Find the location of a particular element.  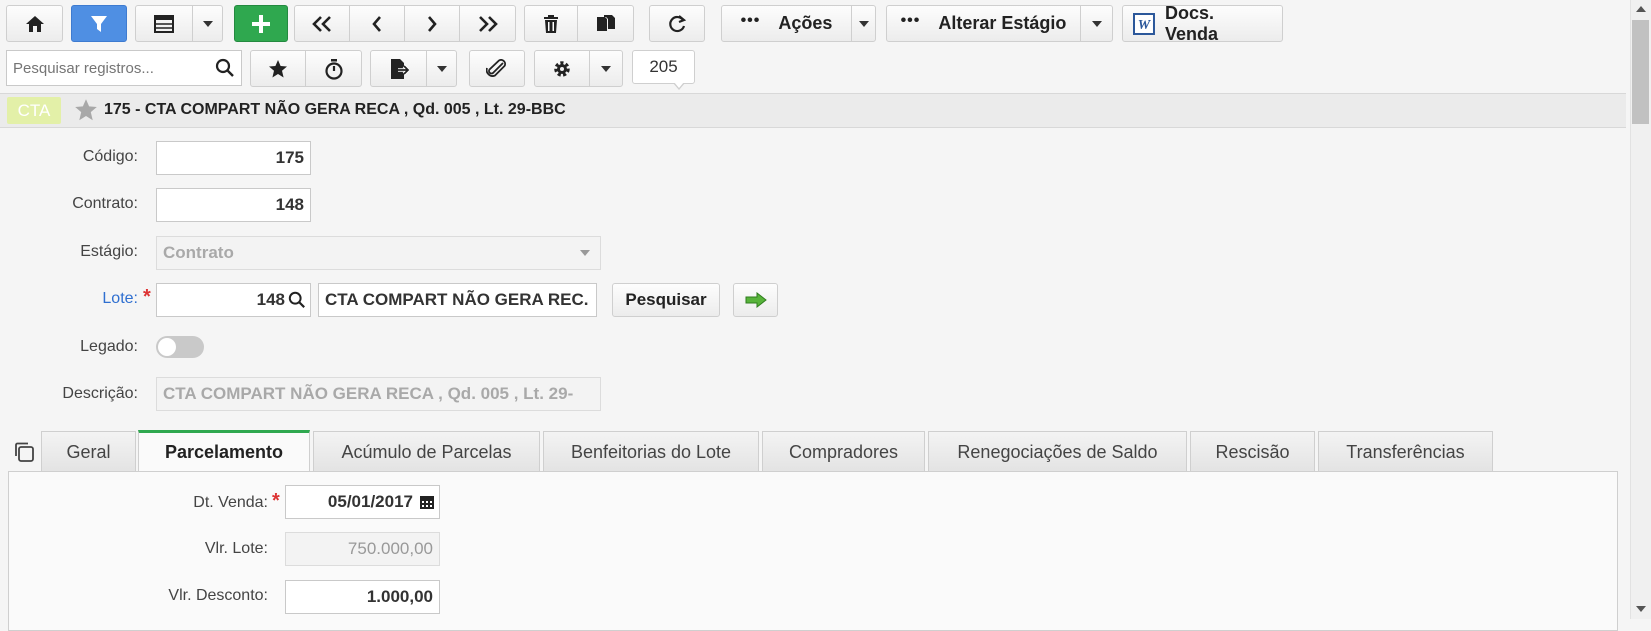

acoes-button: ••• Ações is located at coordinates (786, 23).